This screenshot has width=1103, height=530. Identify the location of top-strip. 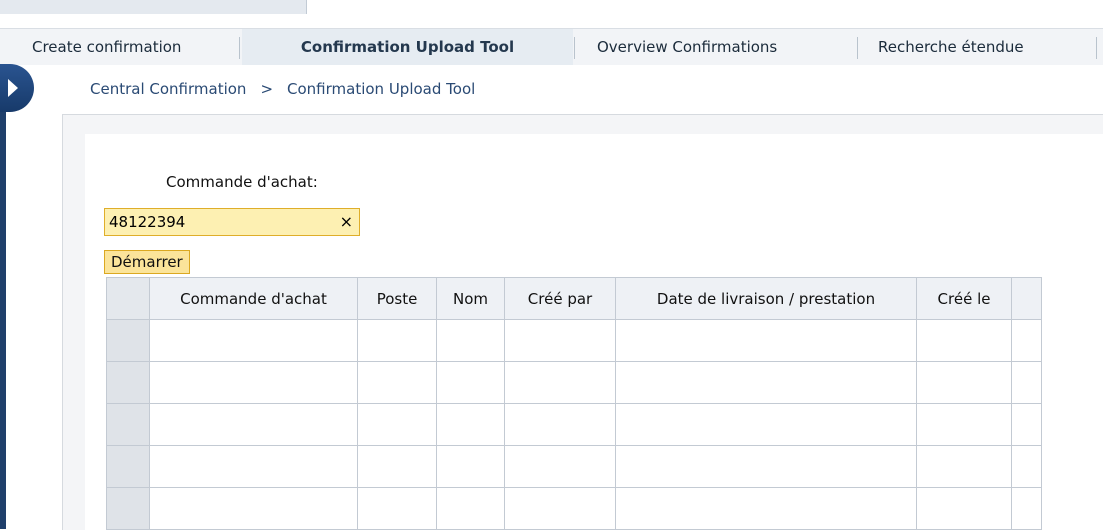
(551, 14).